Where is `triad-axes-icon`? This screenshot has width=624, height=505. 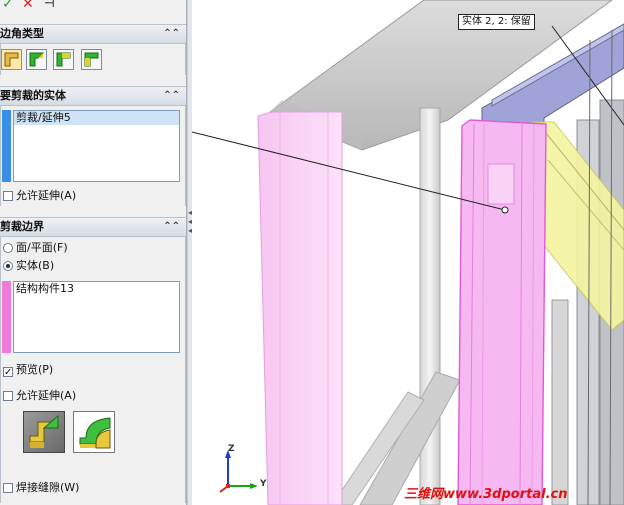 triad-axes-icon is located at coordinates (238, 471).